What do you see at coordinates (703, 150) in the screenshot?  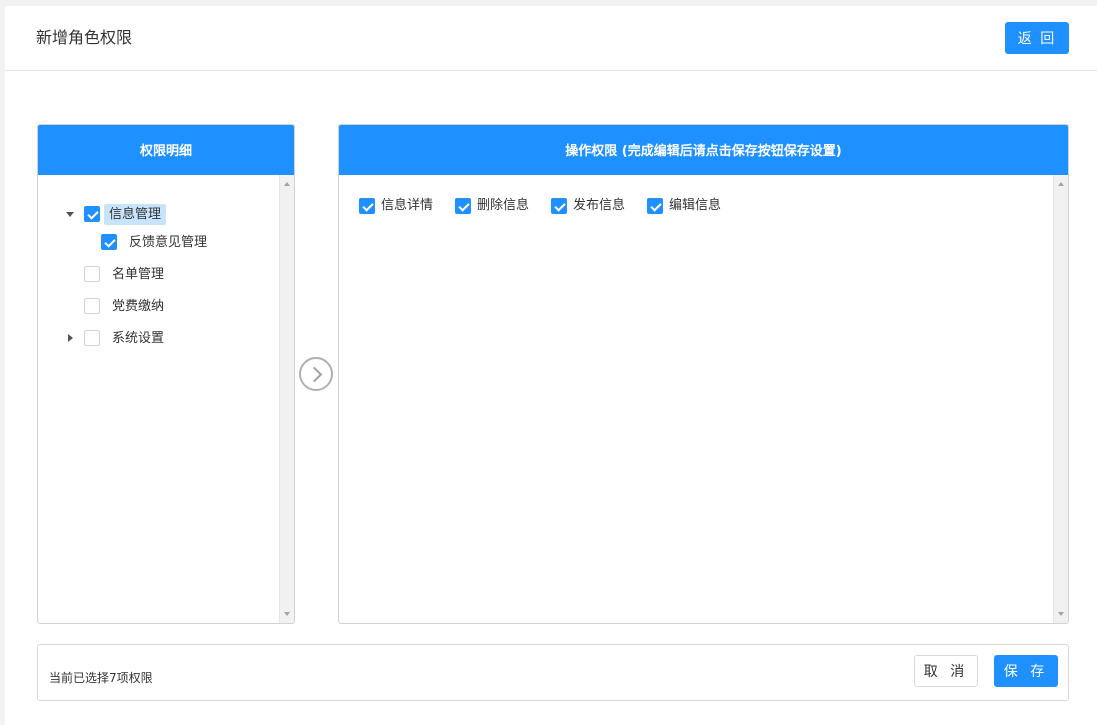 I see `operation-permission-title: 操作权限 (完成编辑后请点击保存按钮保存设置)` at bounding box center [703, 150].